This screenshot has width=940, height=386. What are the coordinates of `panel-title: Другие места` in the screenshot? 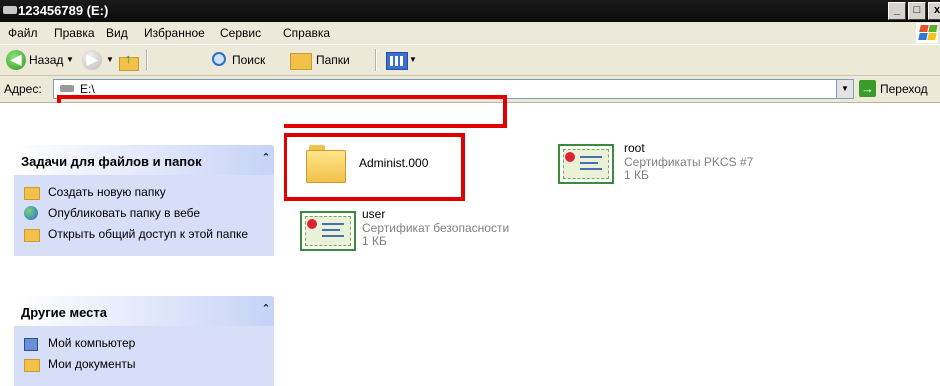 It's located at (64, 312).